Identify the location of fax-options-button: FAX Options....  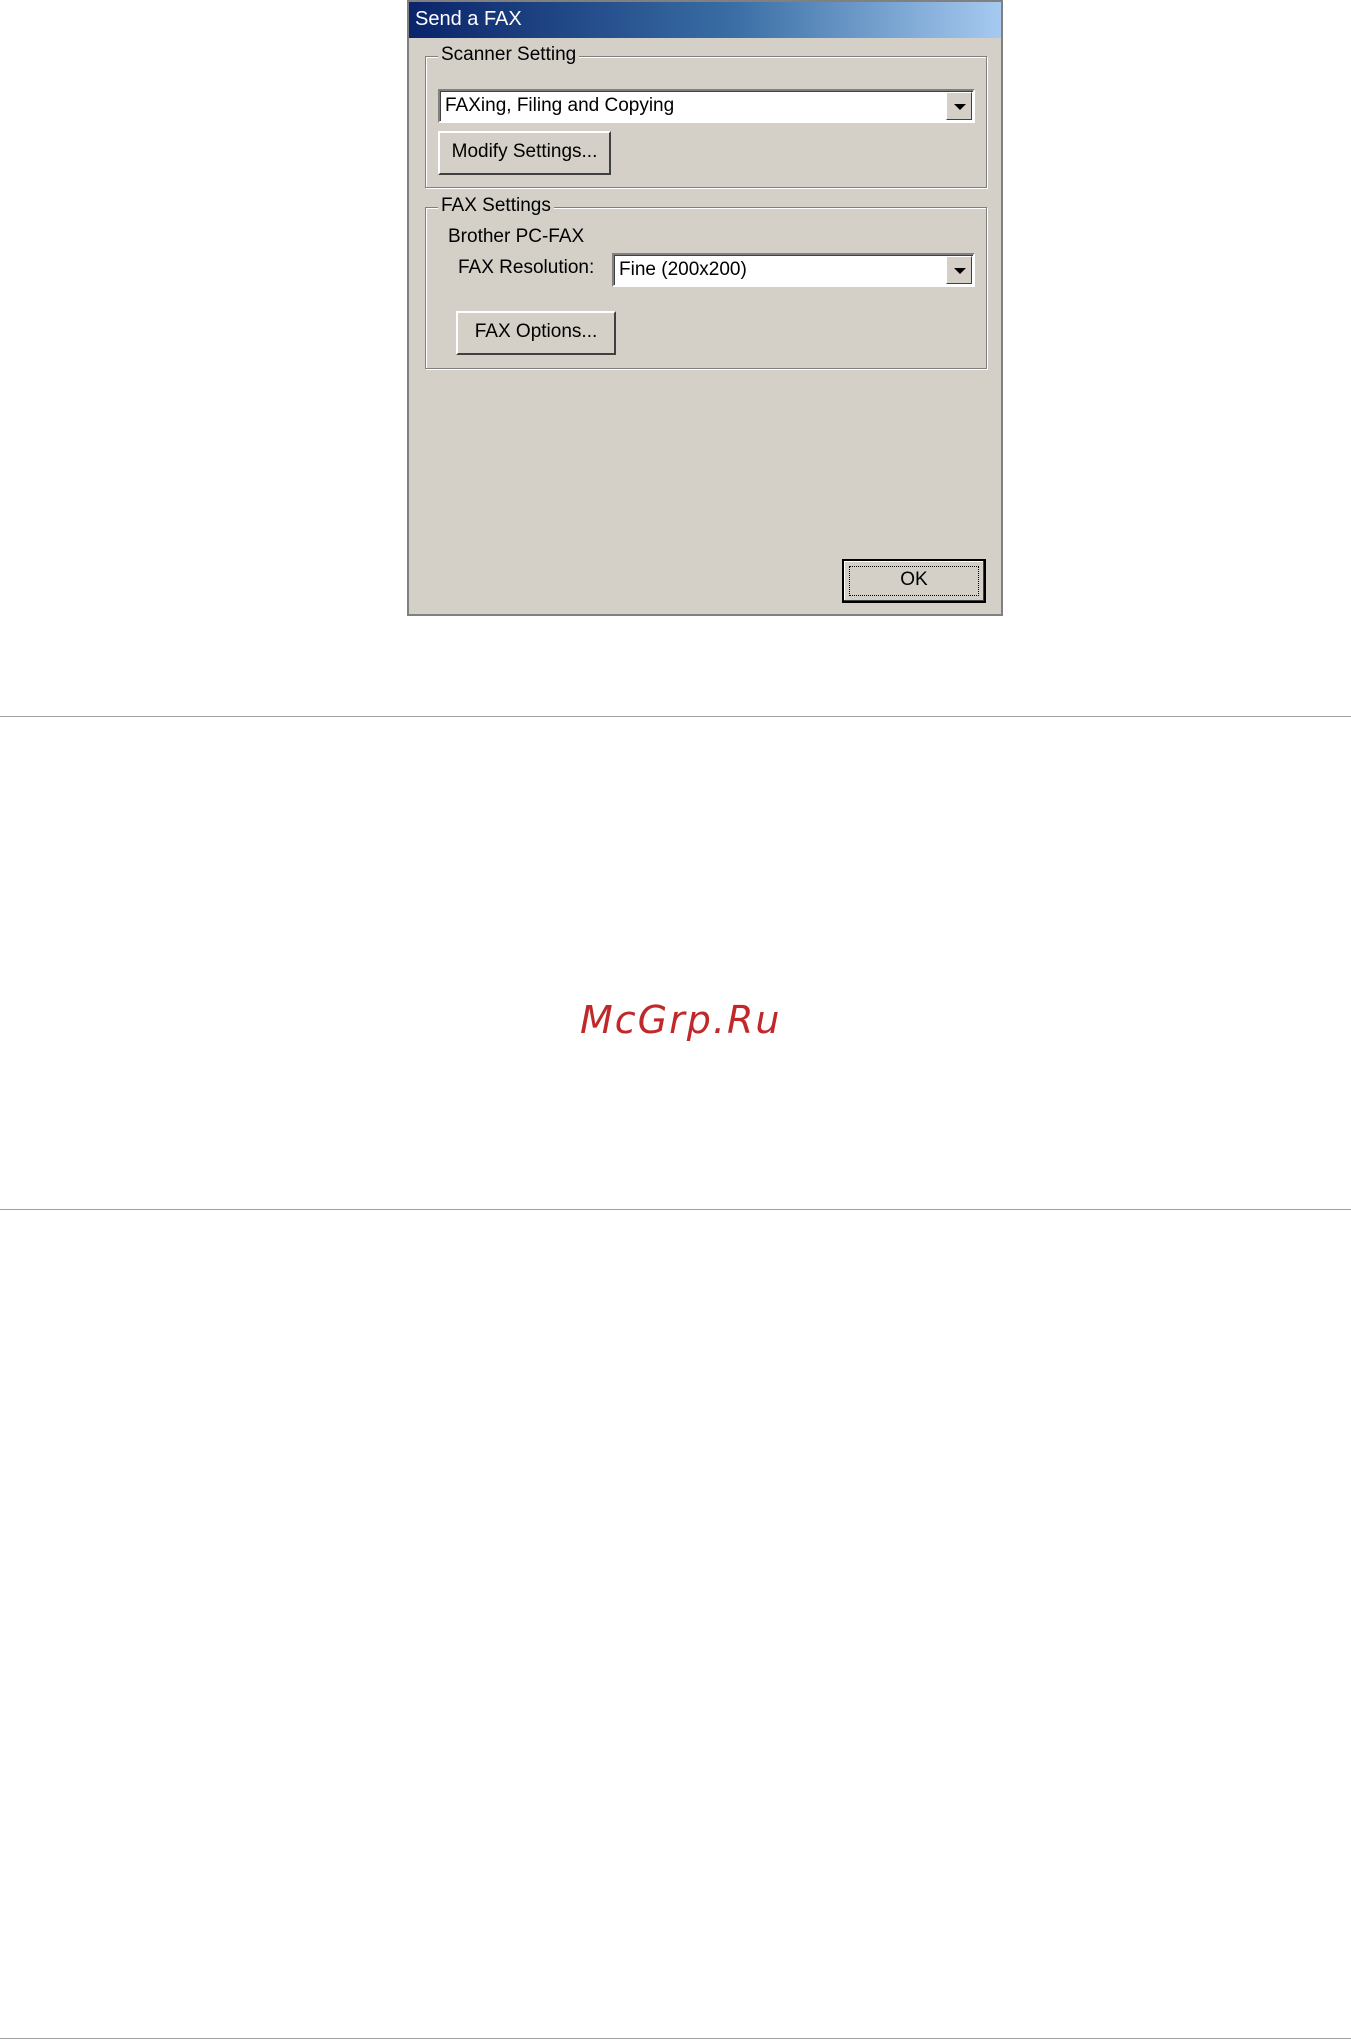
(536, 333).